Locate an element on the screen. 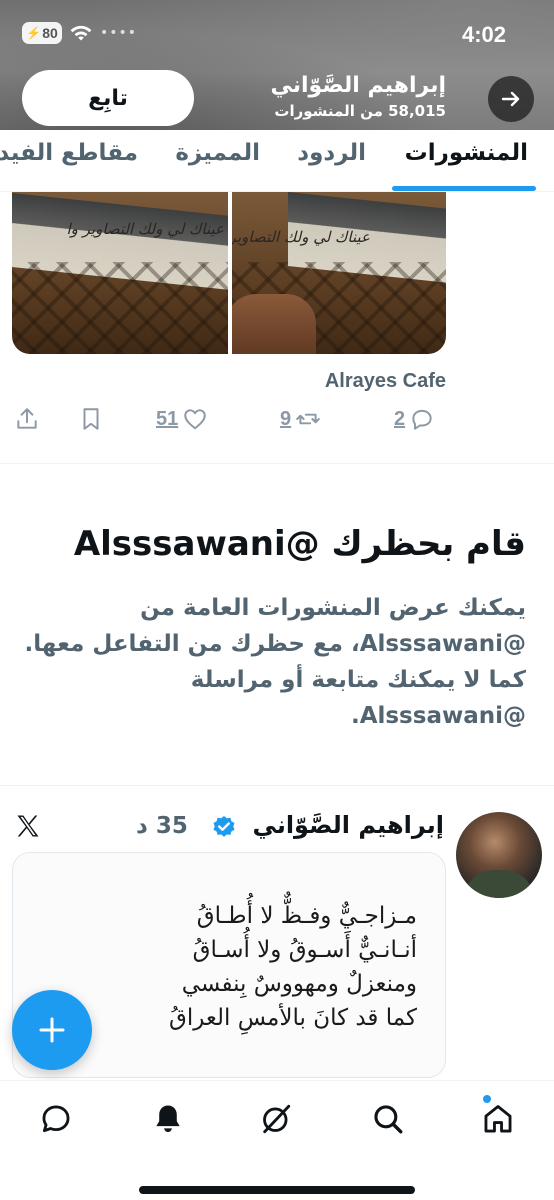 The width and height of the screenshot is (554, 1200). home-indicator is located at coordinates (277, 1190).